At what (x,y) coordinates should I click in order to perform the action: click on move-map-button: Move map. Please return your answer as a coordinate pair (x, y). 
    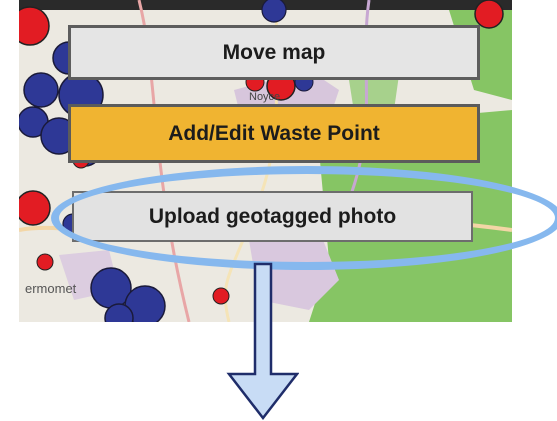
    Looking at the image, I should click on (274, 52).